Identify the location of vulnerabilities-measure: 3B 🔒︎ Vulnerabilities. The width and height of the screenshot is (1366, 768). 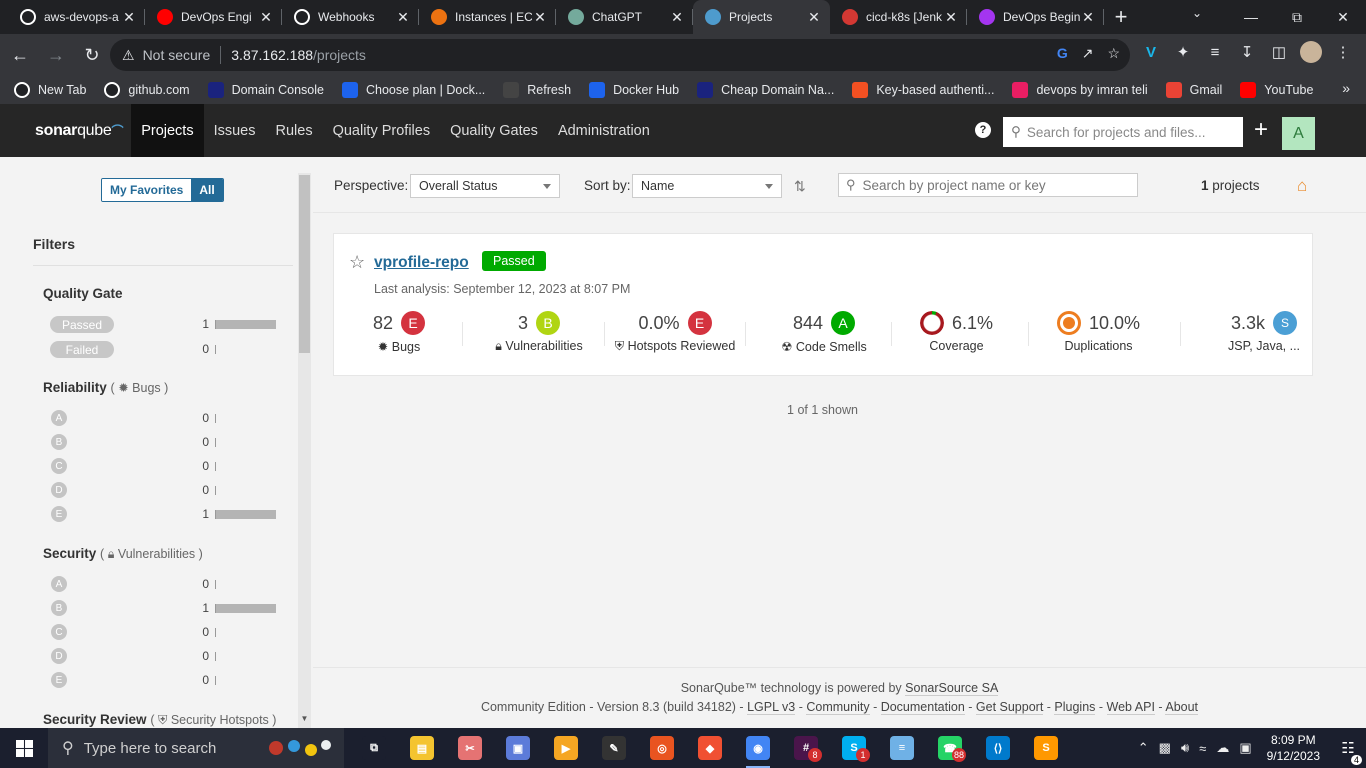
(539, 332).